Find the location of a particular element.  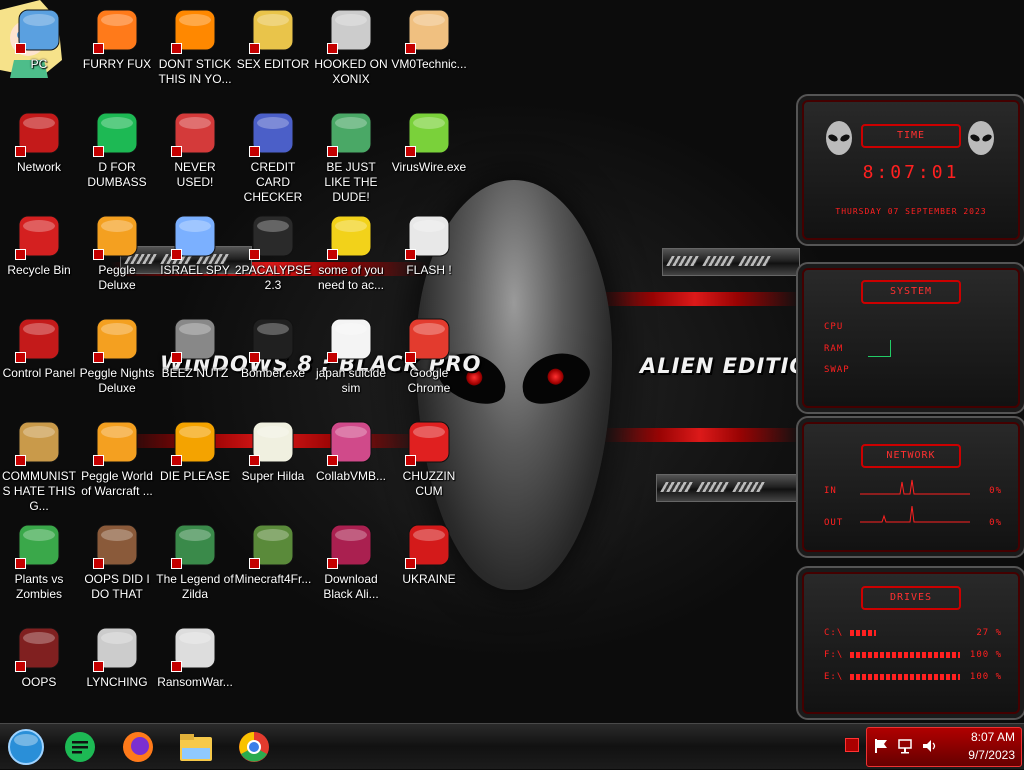

desktop-icon-peggle: Peggle Nights Deluxe is located at coordinates (117, 352).